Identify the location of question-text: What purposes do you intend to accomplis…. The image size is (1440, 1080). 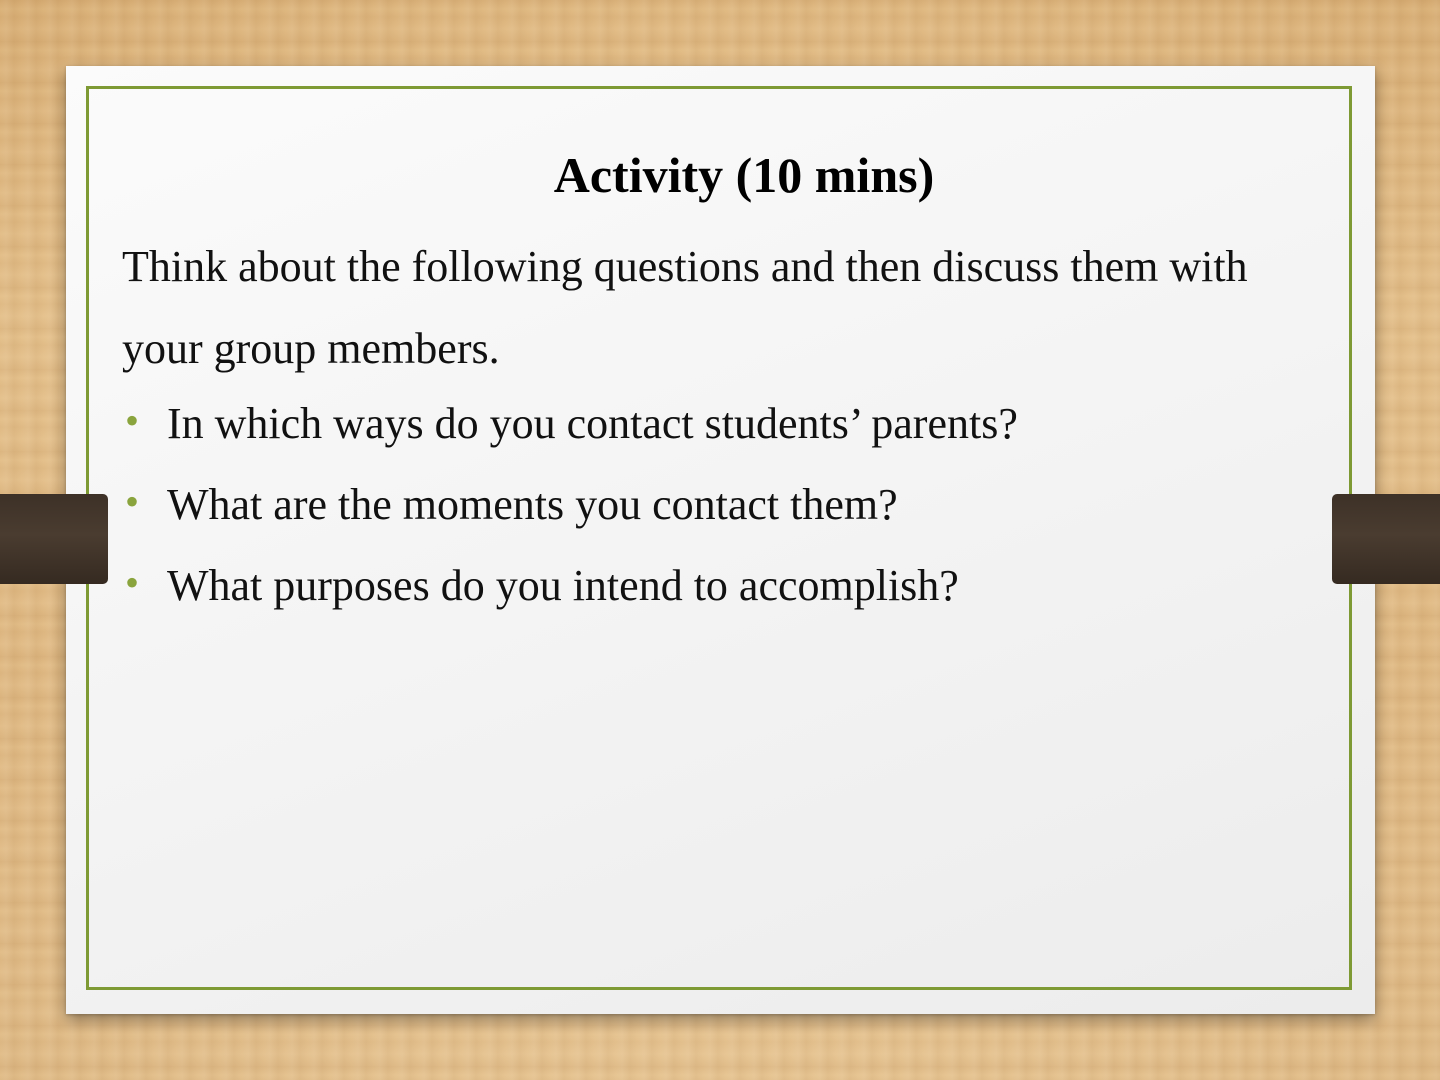
(563, 585).